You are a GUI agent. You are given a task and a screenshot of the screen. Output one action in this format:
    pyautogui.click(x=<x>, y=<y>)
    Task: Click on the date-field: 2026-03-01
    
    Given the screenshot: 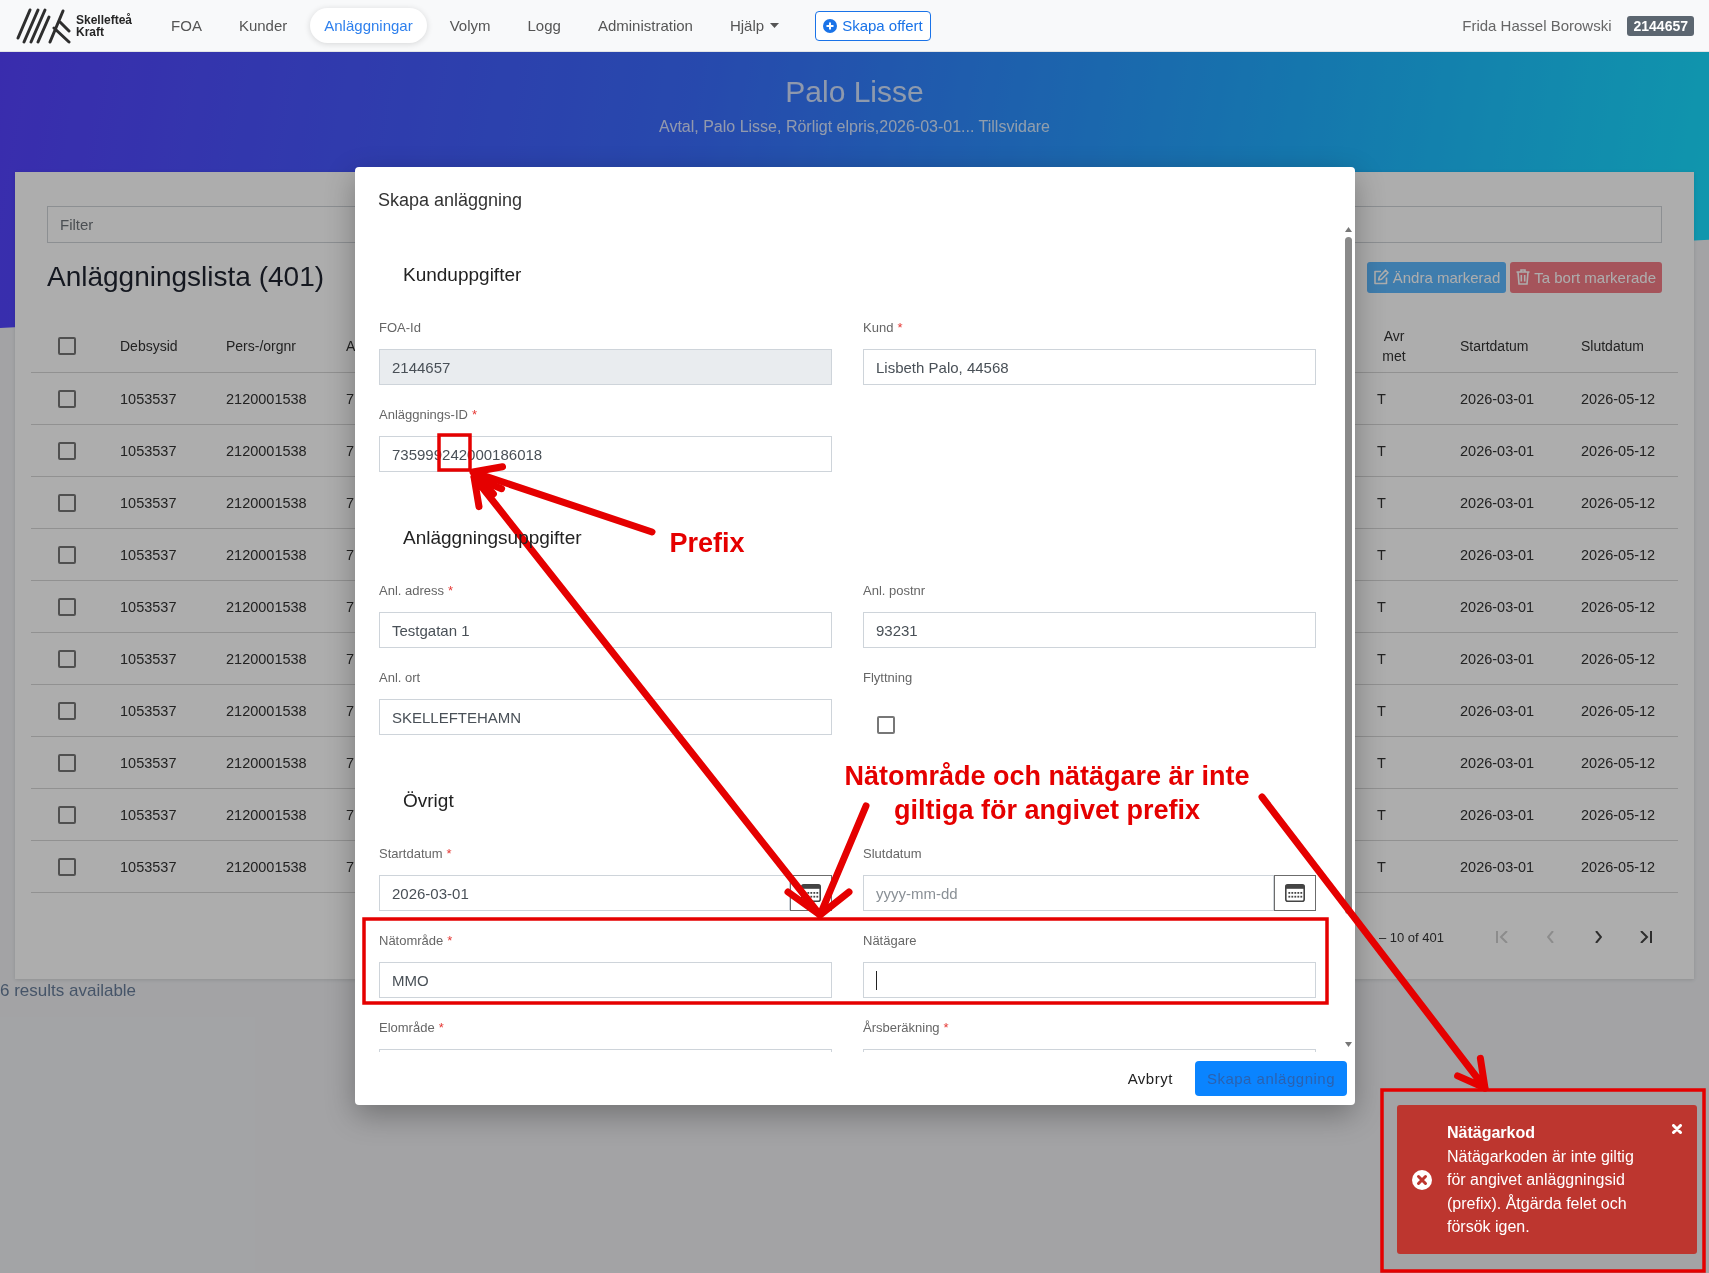 What is the action you would take?
    pyautogui.click(x=584, y=893)
    